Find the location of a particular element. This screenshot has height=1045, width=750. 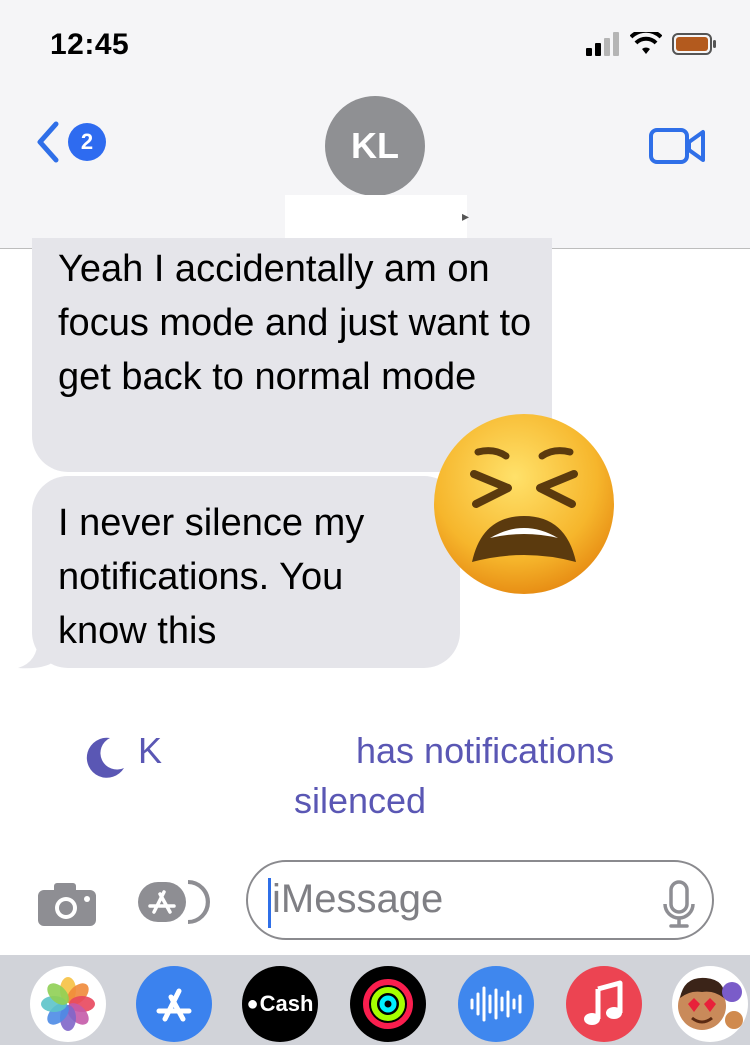

memoji-icon is located at coordinates (710, 1003).